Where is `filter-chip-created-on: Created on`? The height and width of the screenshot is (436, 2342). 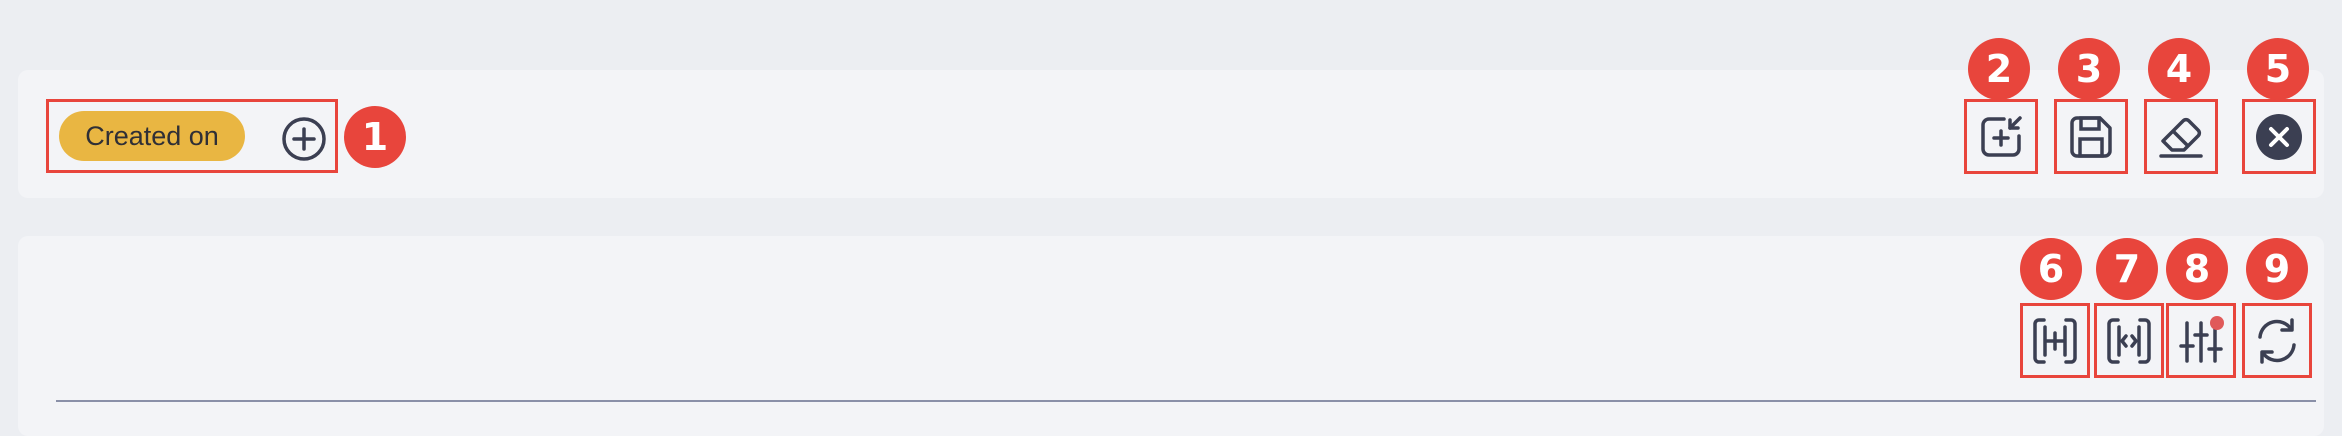
filter-chip-created-on: Created on is located at coordinates (152, 136).